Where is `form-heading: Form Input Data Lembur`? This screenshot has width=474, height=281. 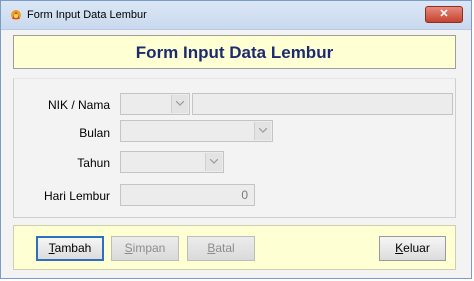
form-heading: Form Input Data Lembur is located at coordinates (234, 52).